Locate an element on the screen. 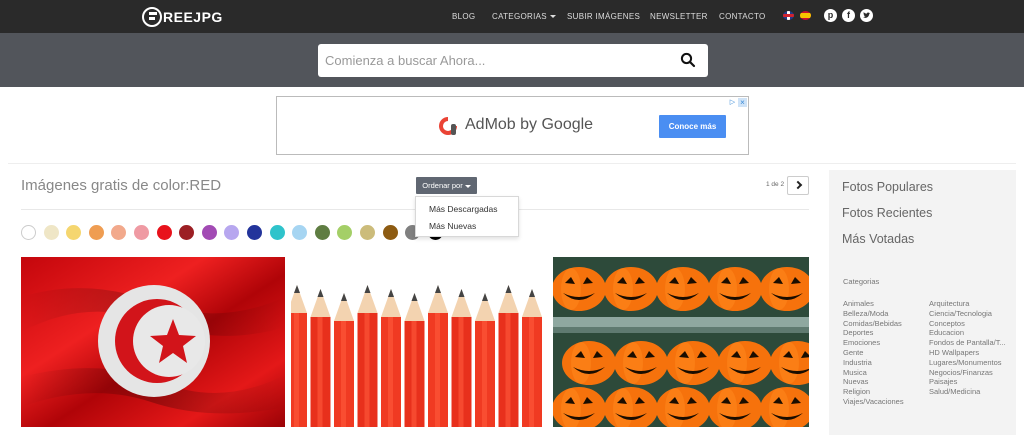  facebook-icon: f is located at coordinates (848, 15).